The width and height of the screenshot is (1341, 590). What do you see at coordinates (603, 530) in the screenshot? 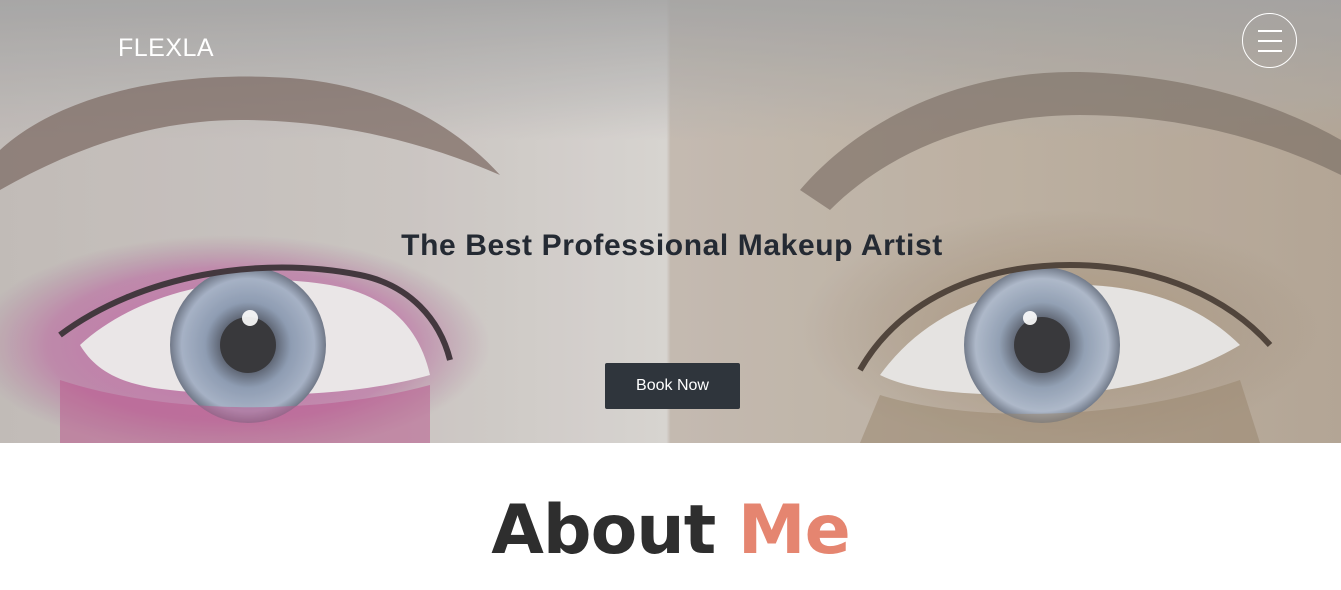
I see `about-heading-word: About` at bounding box center [603, 530].